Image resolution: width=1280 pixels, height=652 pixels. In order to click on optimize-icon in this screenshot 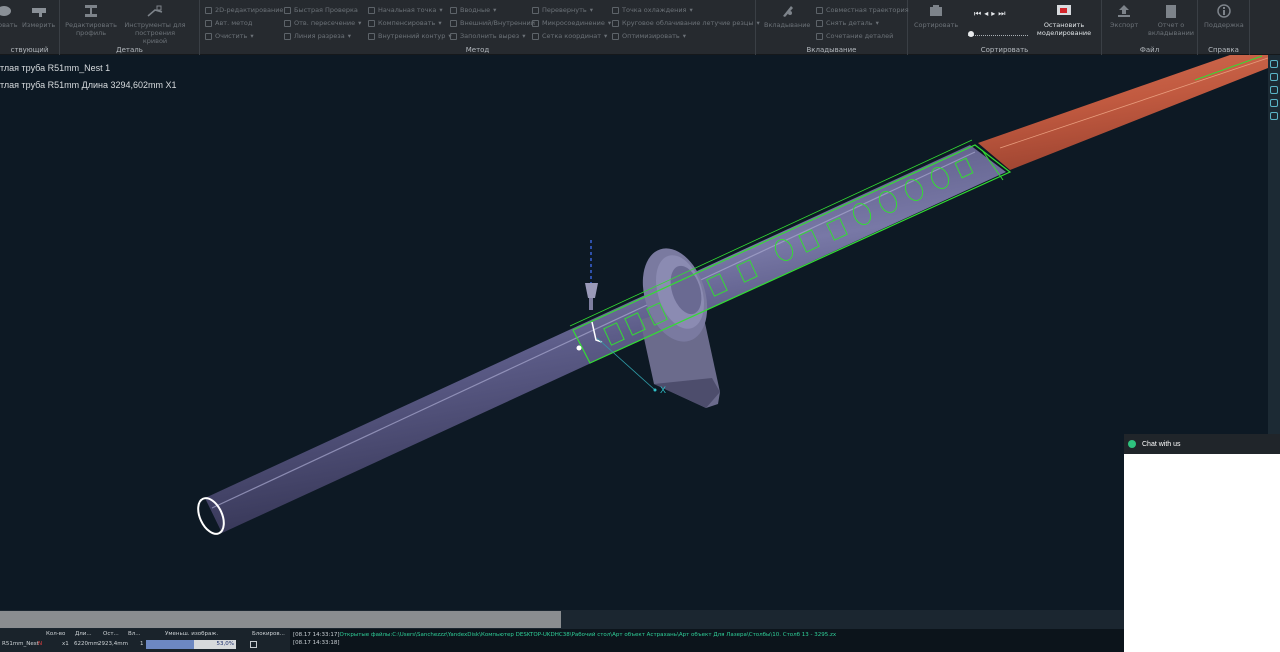, I will do `click(615, 36)`.